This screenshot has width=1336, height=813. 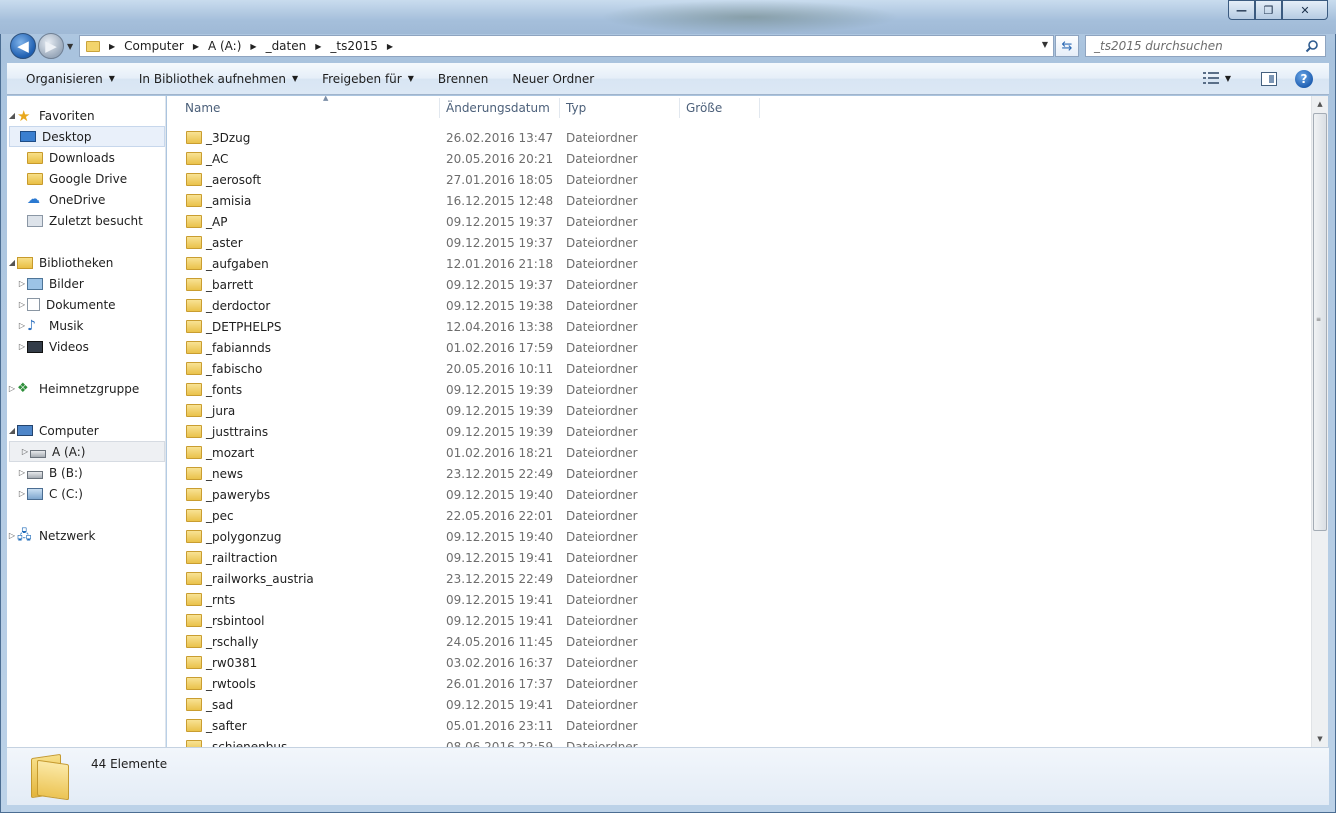 What do you see at coordinates (1268, 10) in the screenshot?
I see `maximize-button: ❐` at bounding box center [1268, 10].